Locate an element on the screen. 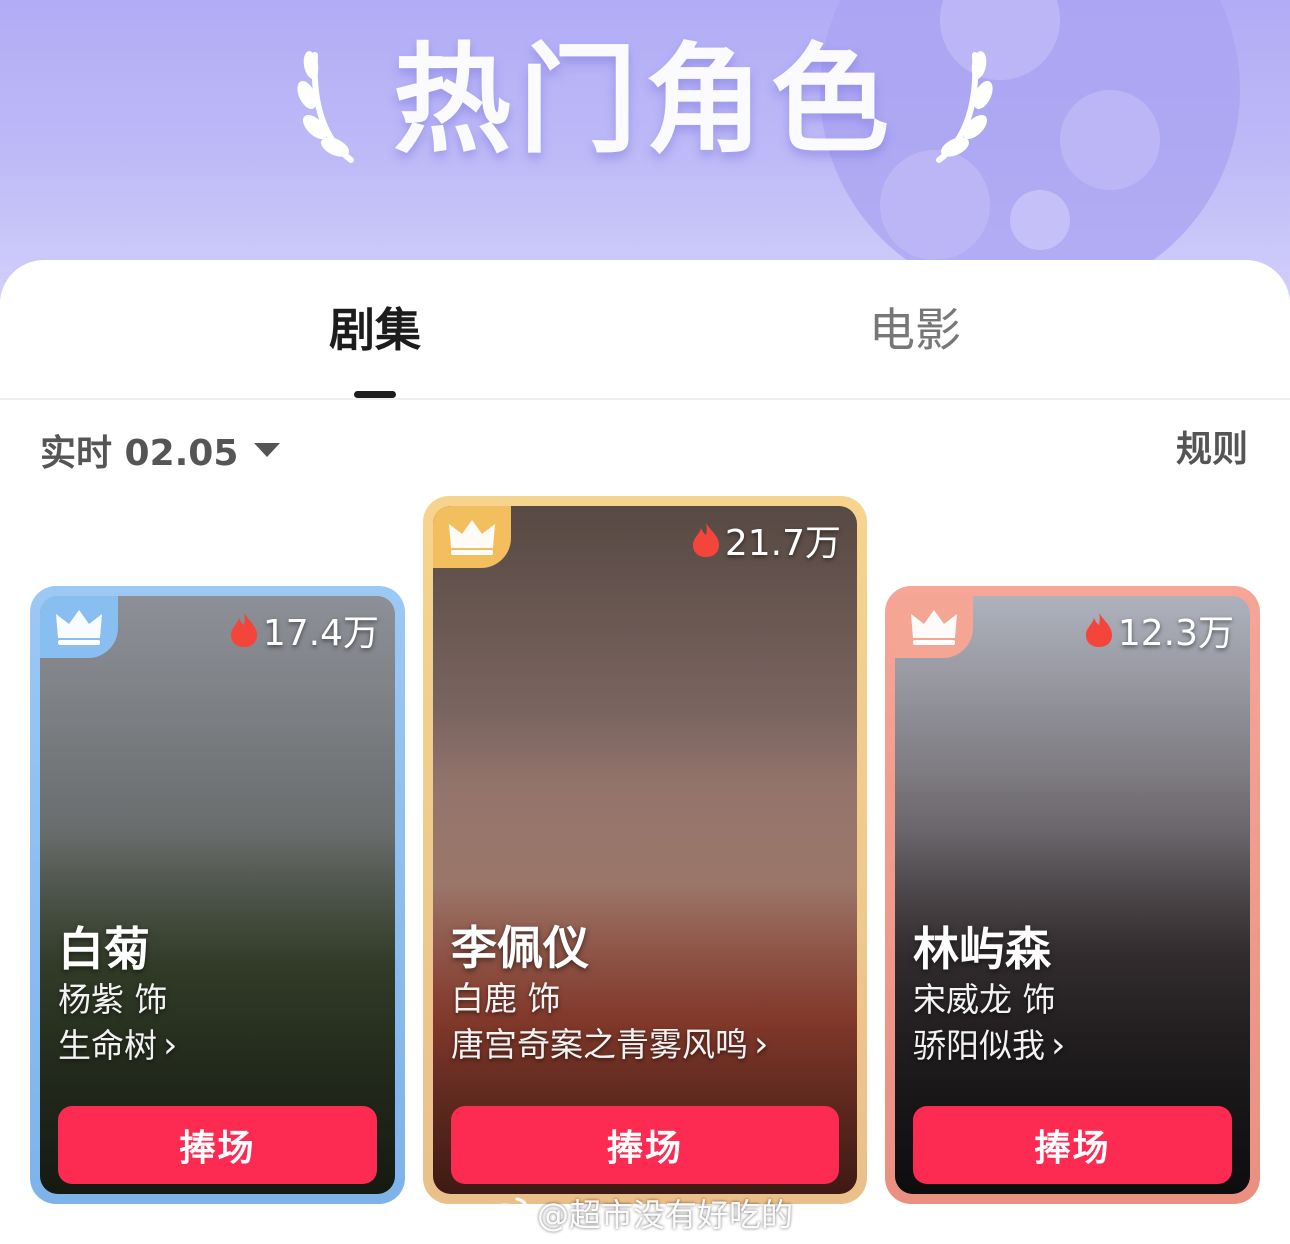 Image resolution: width=1290 pixels, height=1244 pixels. tab-movies: 电影 is located at coordinates (915, 330).